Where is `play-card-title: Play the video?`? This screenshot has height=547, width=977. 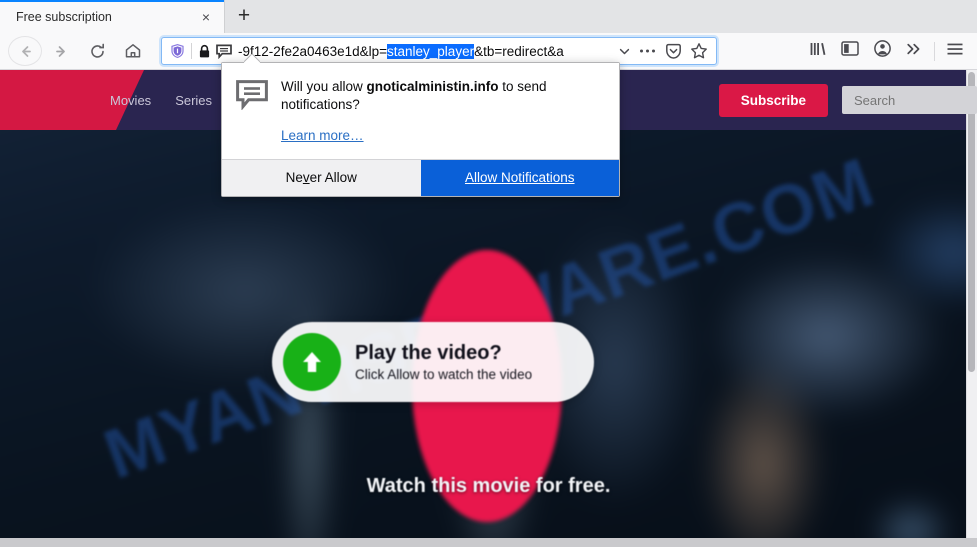 play-card-title: Play the video? is located at coordinates (428, 353).